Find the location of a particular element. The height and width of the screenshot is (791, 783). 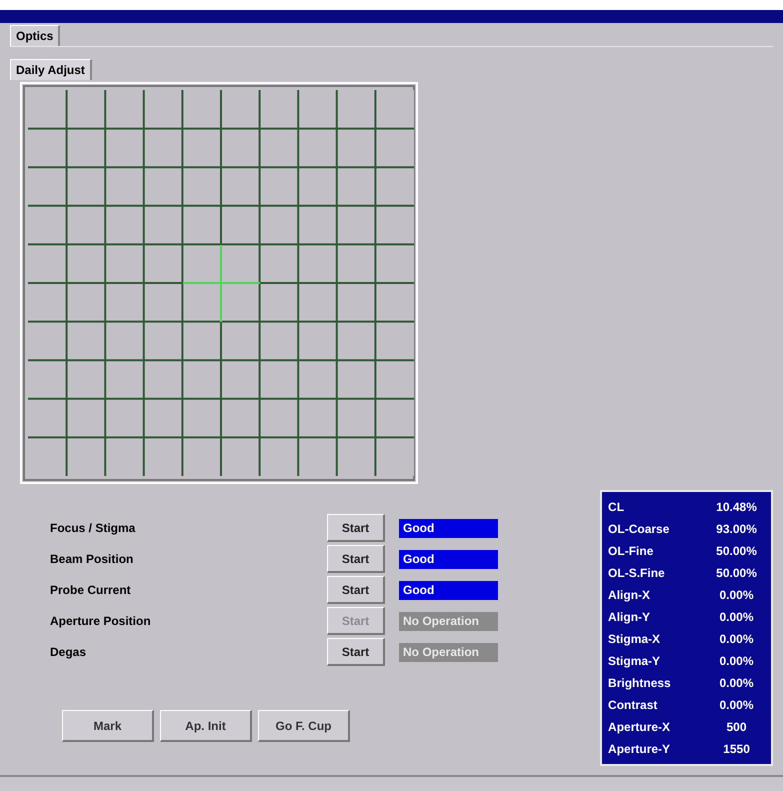

readout-name: CL is located at coordinates (617, 507).